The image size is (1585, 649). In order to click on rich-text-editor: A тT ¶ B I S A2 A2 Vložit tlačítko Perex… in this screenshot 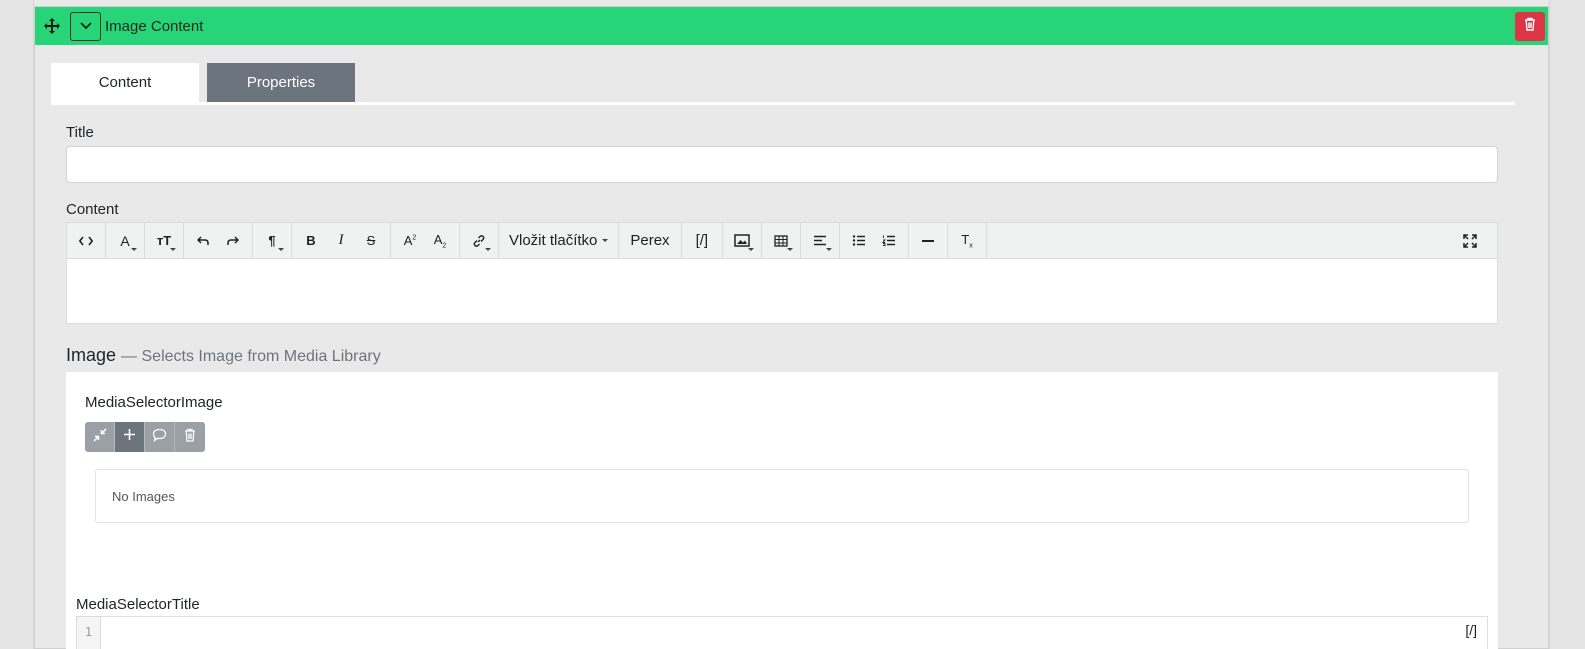, I will do `click(782, 273)`.